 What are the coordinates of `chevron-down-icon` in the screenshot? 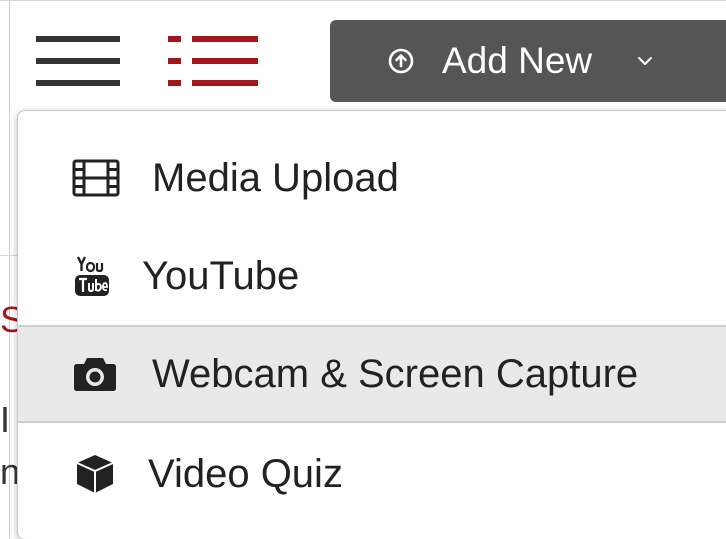 It's located at (645, 61).